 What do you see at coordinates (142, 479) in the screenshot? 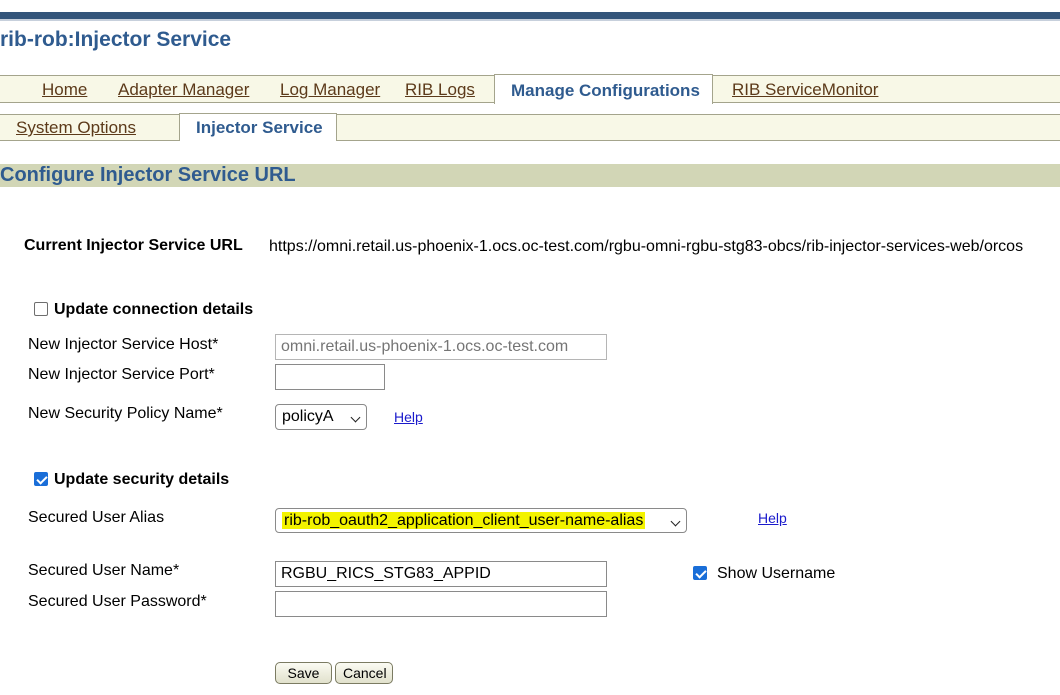
I see `update-security-label: Update security details` at bounding box center [142, 479].